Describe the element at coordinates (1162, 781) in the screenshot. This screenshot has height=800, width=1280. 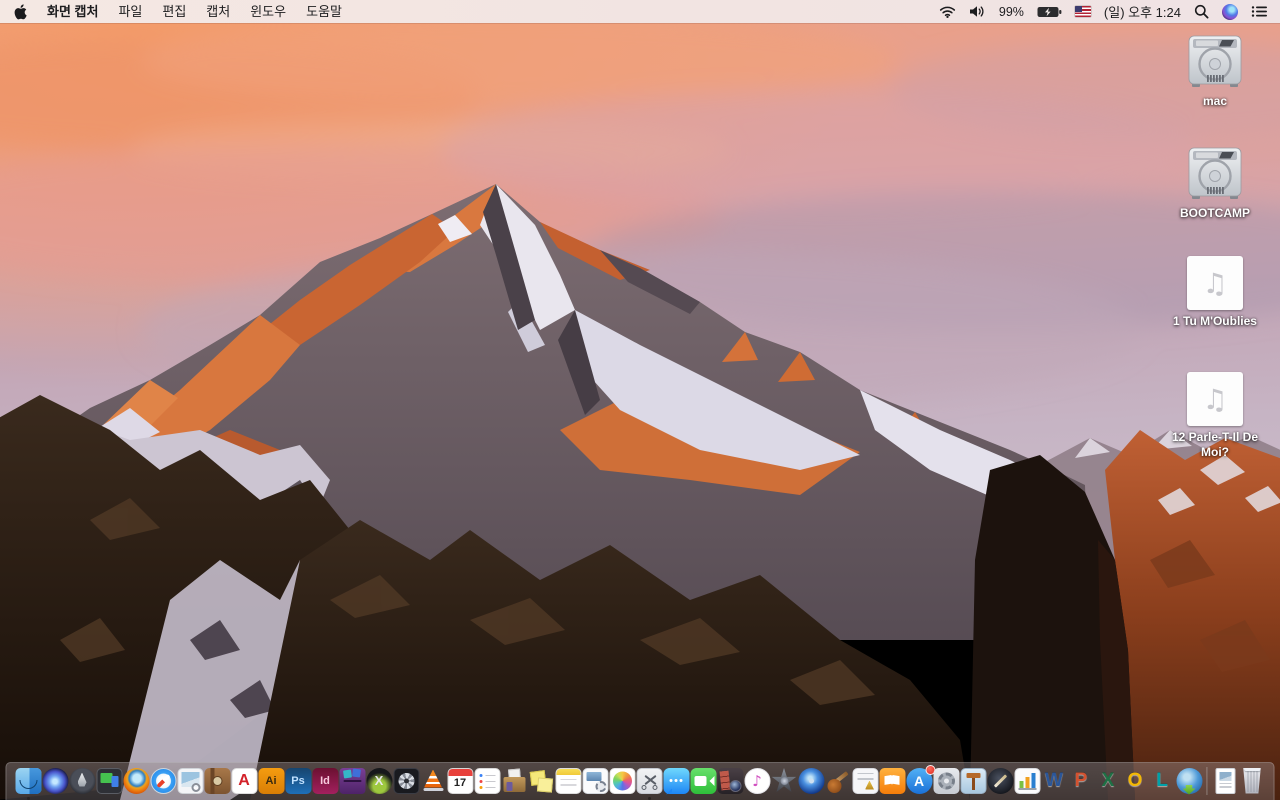
I see `dock-icon-lync: L` at that location.